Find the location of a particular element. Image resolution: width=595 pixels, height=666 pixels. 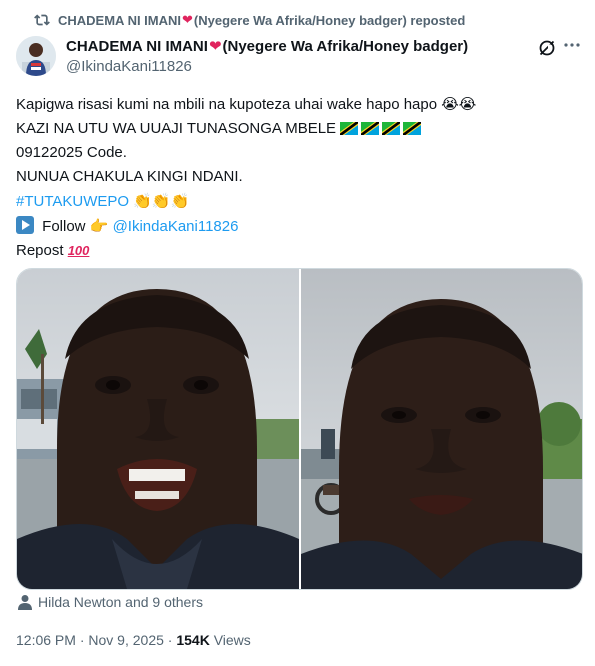

author-name-suffix: (Nyegere Wa Afrika/Honey badger) is located at coordinates (346, 46).